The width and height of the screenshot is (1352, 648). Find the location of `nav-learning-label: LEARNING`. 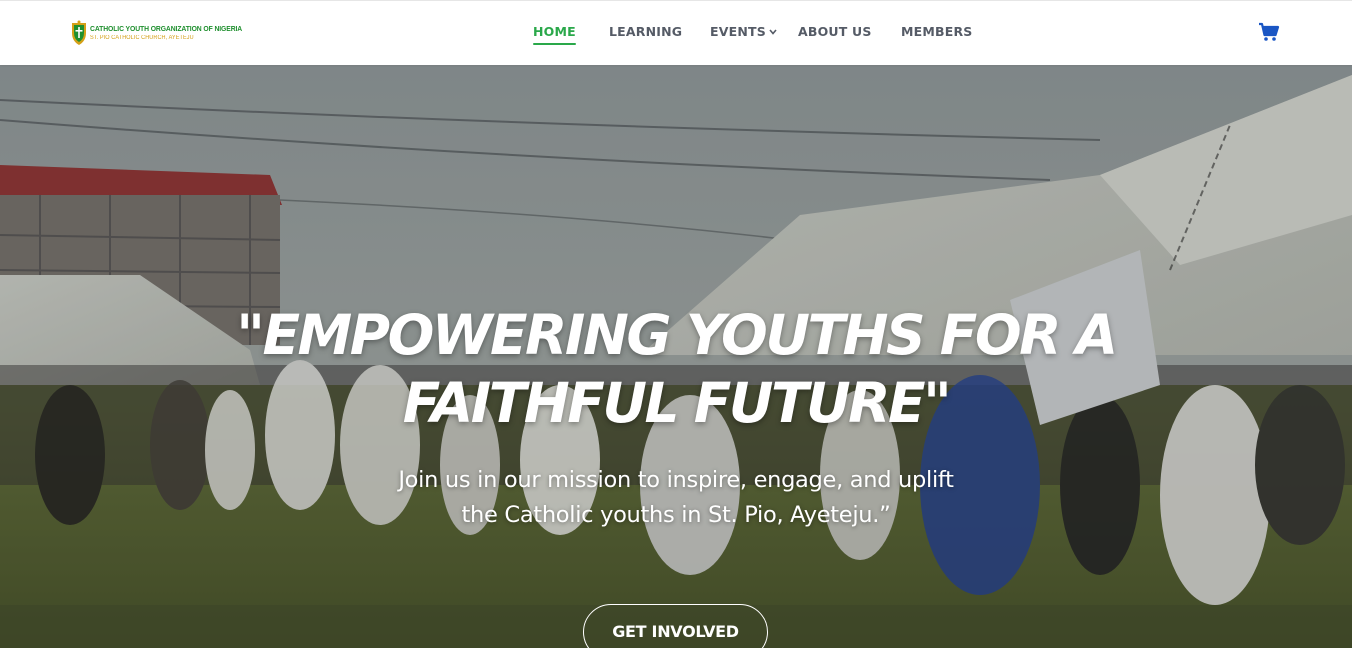

nav-learning-label: LEARNING is located at coordinates (646, 31).